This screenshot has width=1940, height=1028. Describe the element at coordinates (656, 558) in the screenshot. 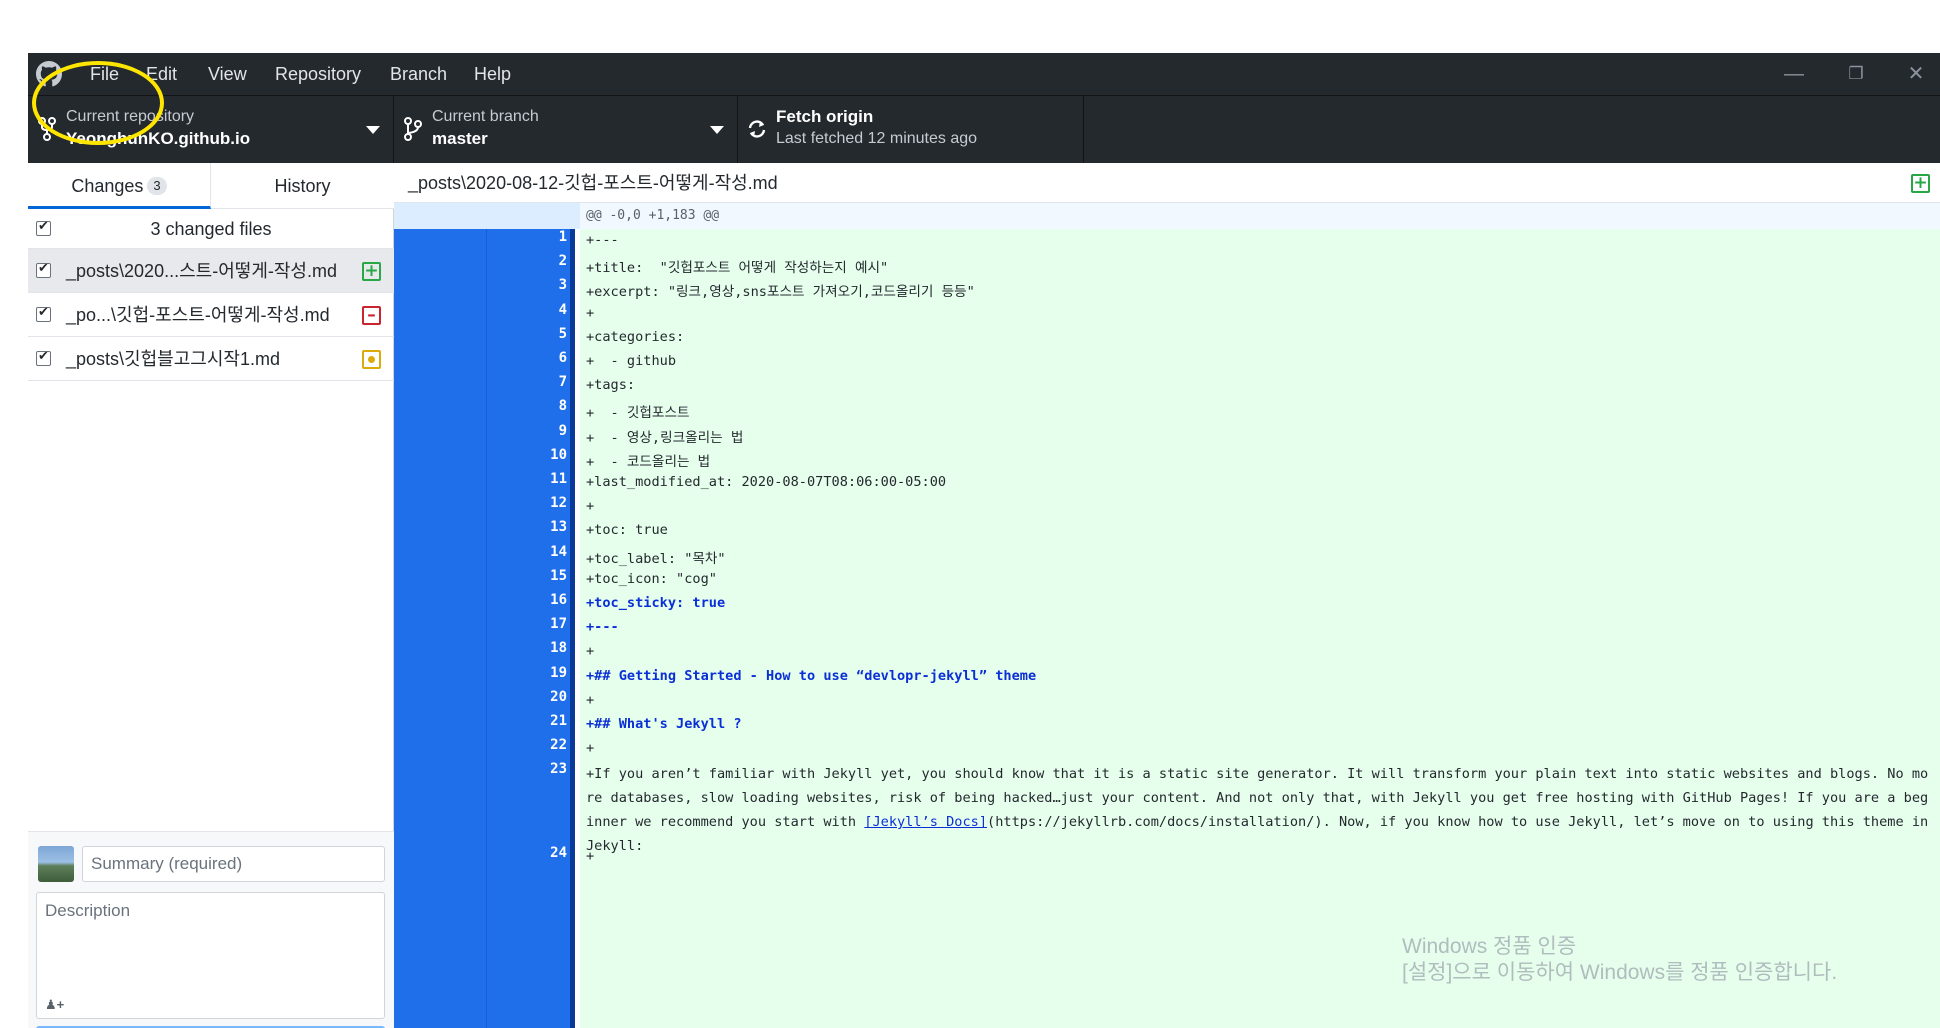

I see `diff-line: +toc_label: "목차"` at that location.